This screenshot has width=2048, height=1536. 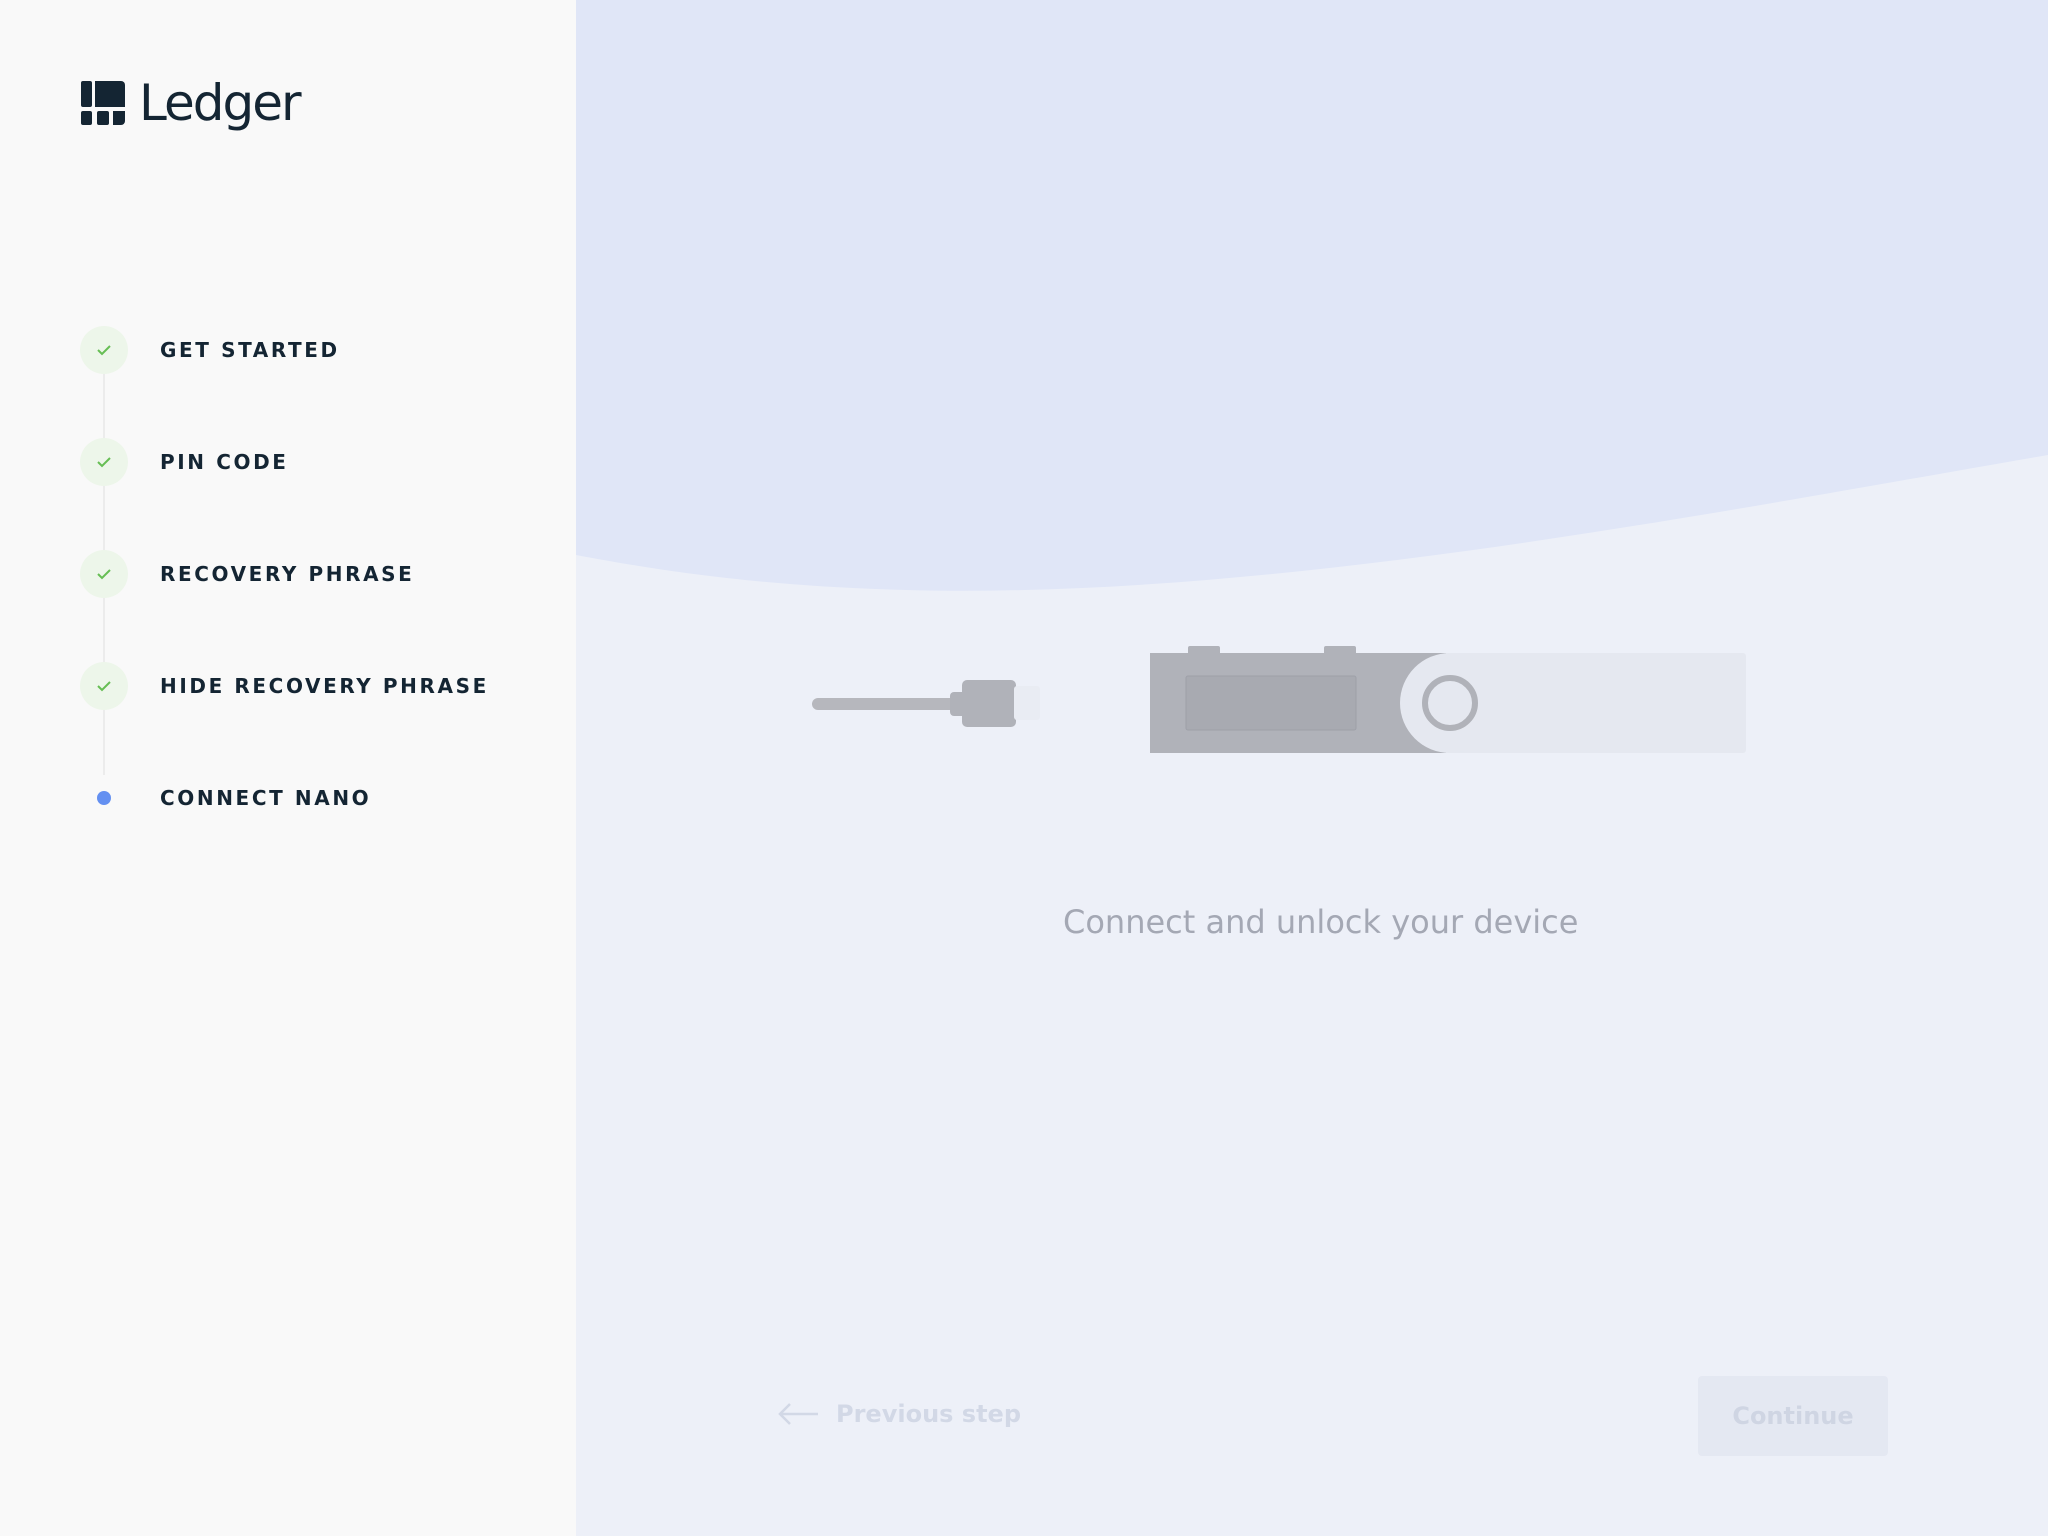 I want to click on ledger-logo: Ledger, so click(x=191, y=103).